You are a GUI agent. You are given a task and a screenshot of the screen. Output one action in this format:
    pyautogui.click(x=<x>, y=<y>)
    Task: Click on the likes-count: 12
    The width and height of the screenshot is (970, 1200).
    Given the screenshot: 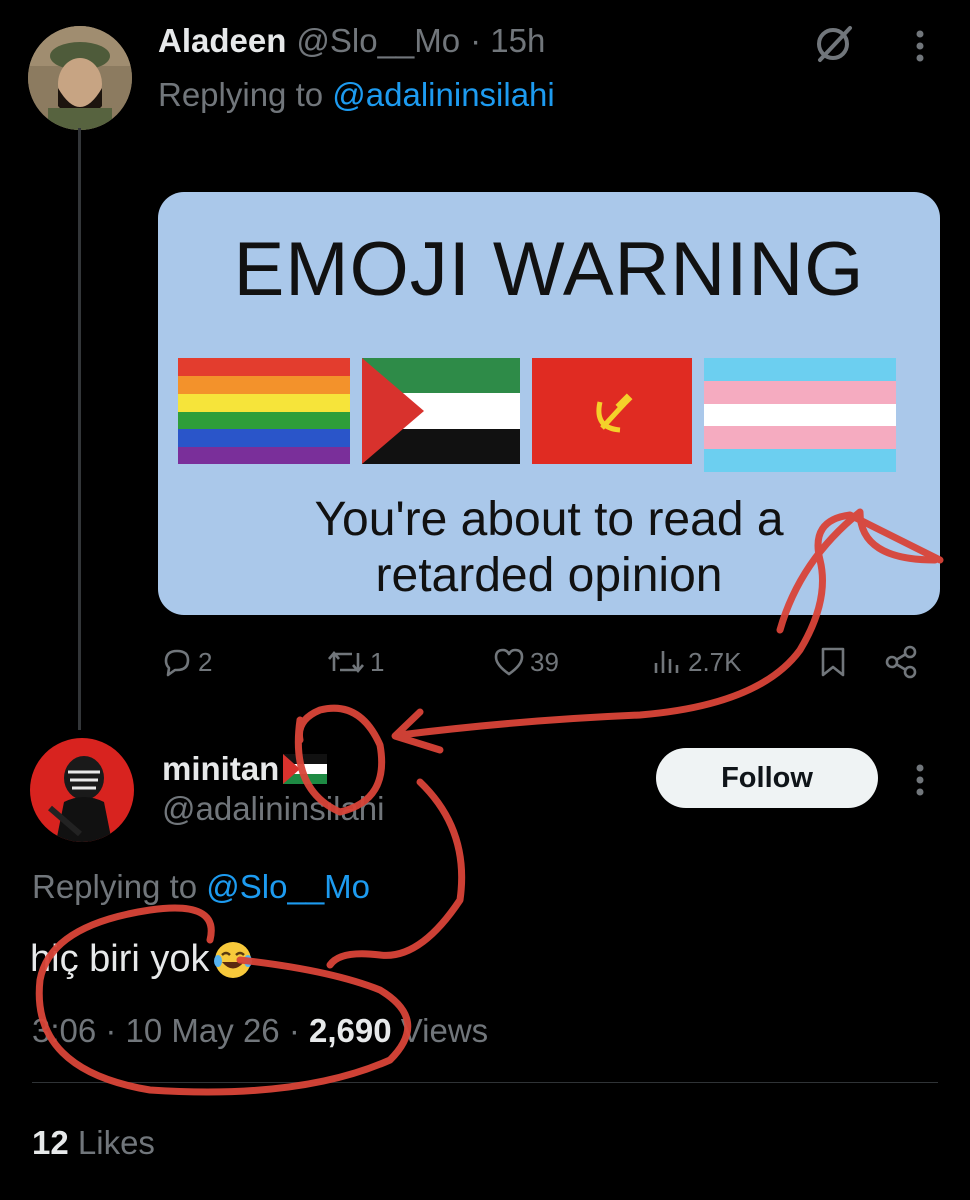 What is the action you would take?
    pyautogui.click(x=50, y=1142)
    